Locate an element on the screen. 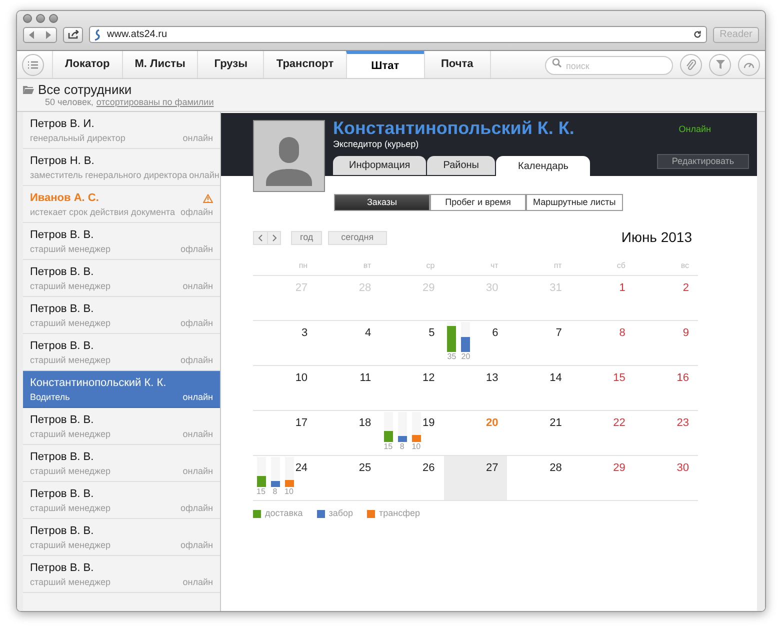 This screenshot has width=782, height=633. employee-name: Петров В. И. is located at coordinates (62, 124).